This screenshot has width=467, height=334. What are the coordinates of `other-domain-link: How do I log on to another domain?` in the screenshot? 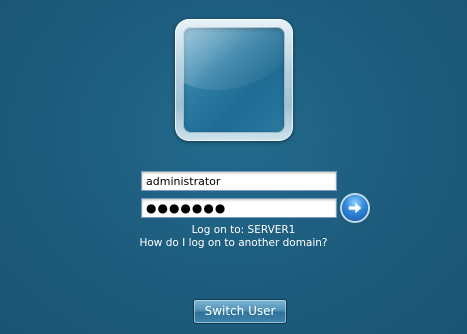 It's located at (233, 243).